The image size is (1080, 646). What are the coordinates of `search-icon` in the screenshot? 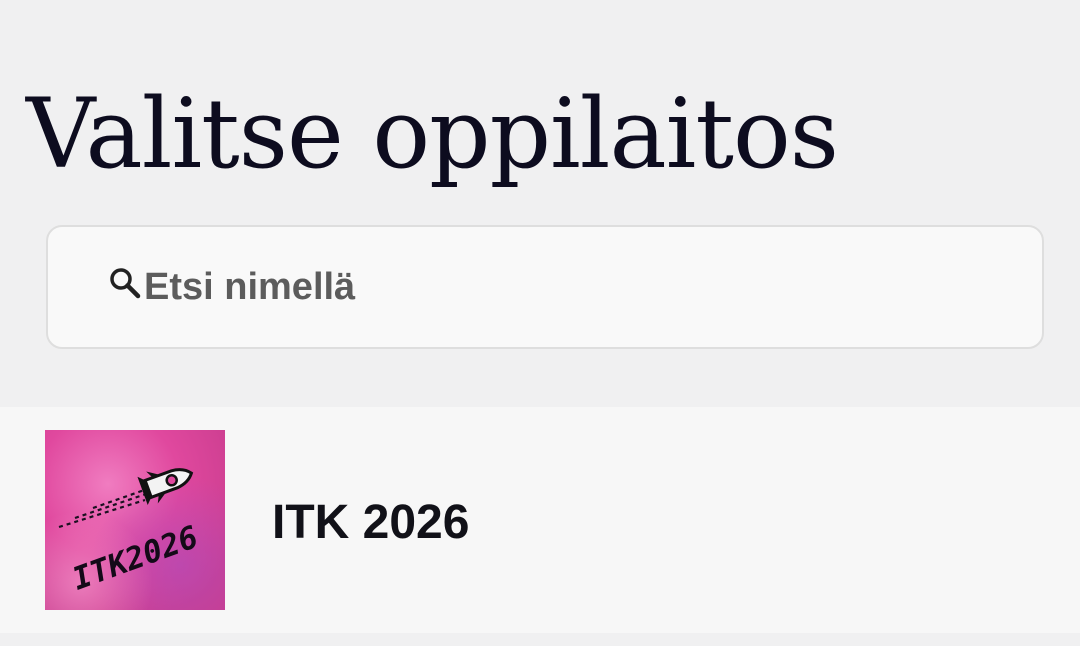 It's located at (125, 283).